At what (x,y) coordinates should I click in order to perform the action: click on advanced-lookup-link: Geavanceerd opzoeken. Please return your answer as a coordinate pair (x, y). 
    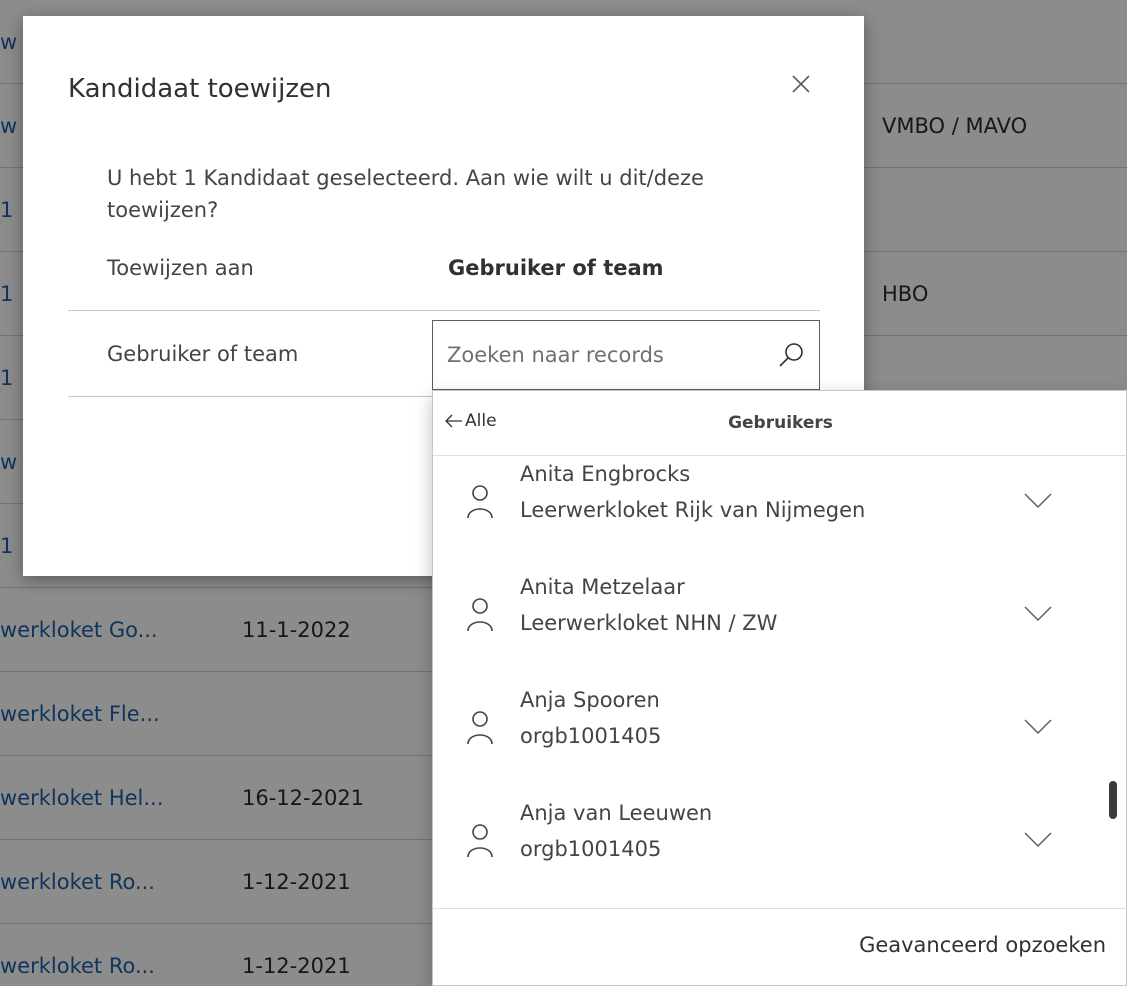
    Looking at the image, I should click on (982, 945).